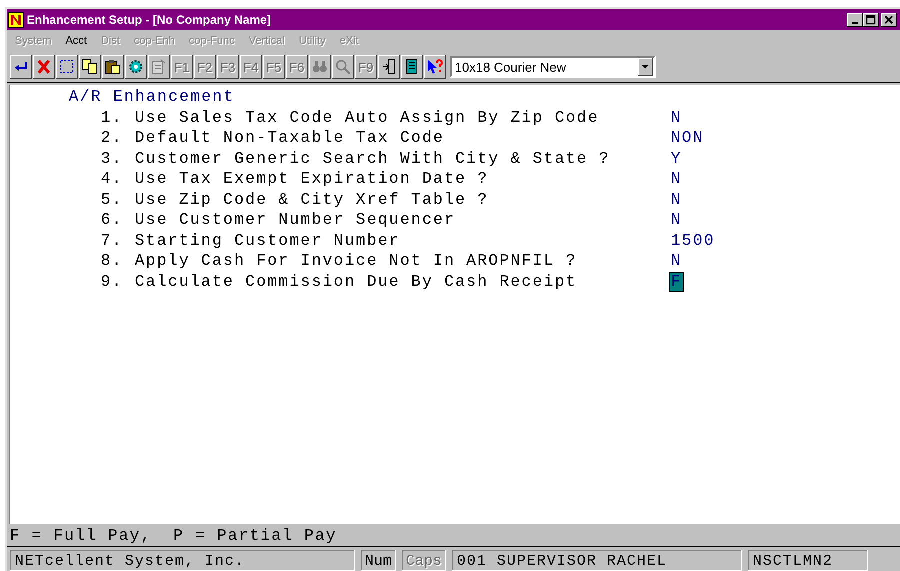  What do you see at coordinates (855, 23) in the screenshot?
I see `minimize-icon` at bounding box center [855, 23].